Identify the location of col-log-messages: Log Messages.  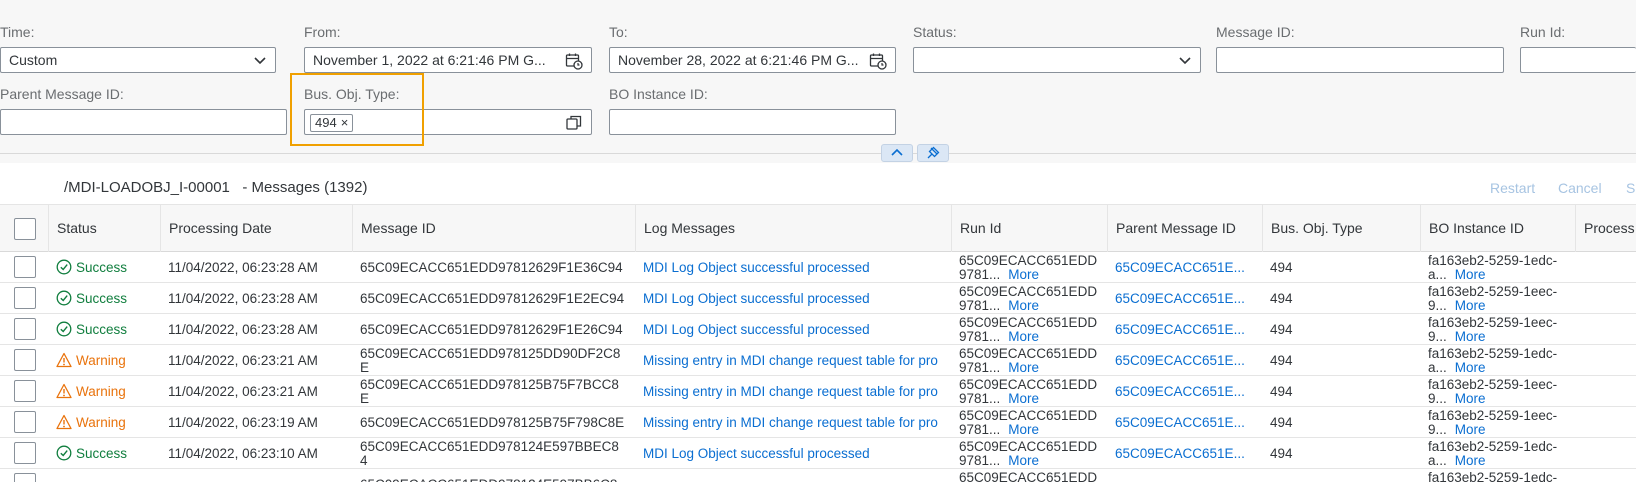
(685, 228).